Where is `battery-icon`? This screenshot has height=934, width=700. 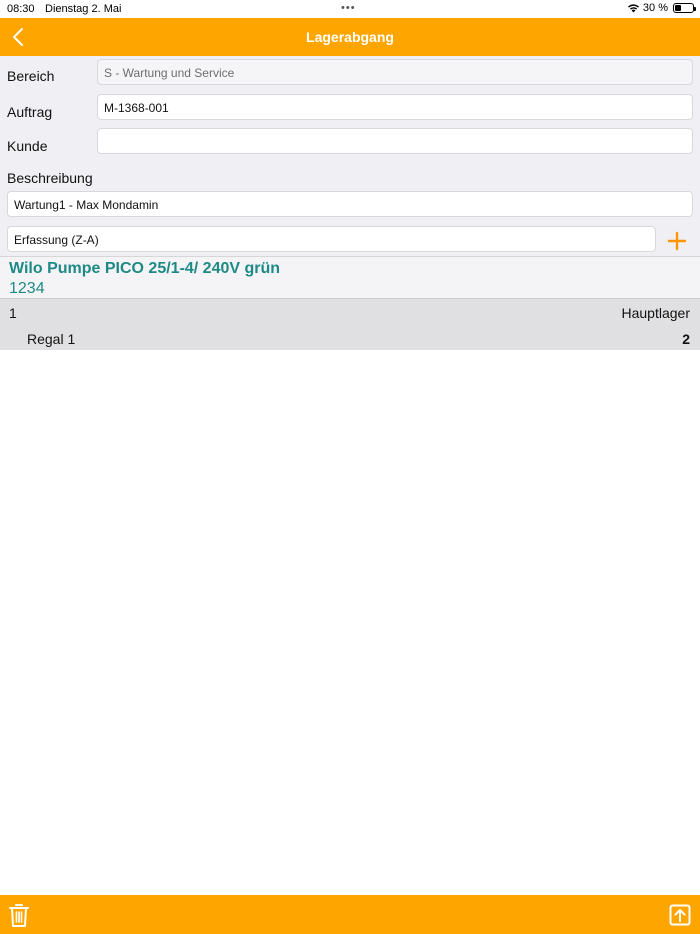
battery-icon is located at coordinates (684, 8).